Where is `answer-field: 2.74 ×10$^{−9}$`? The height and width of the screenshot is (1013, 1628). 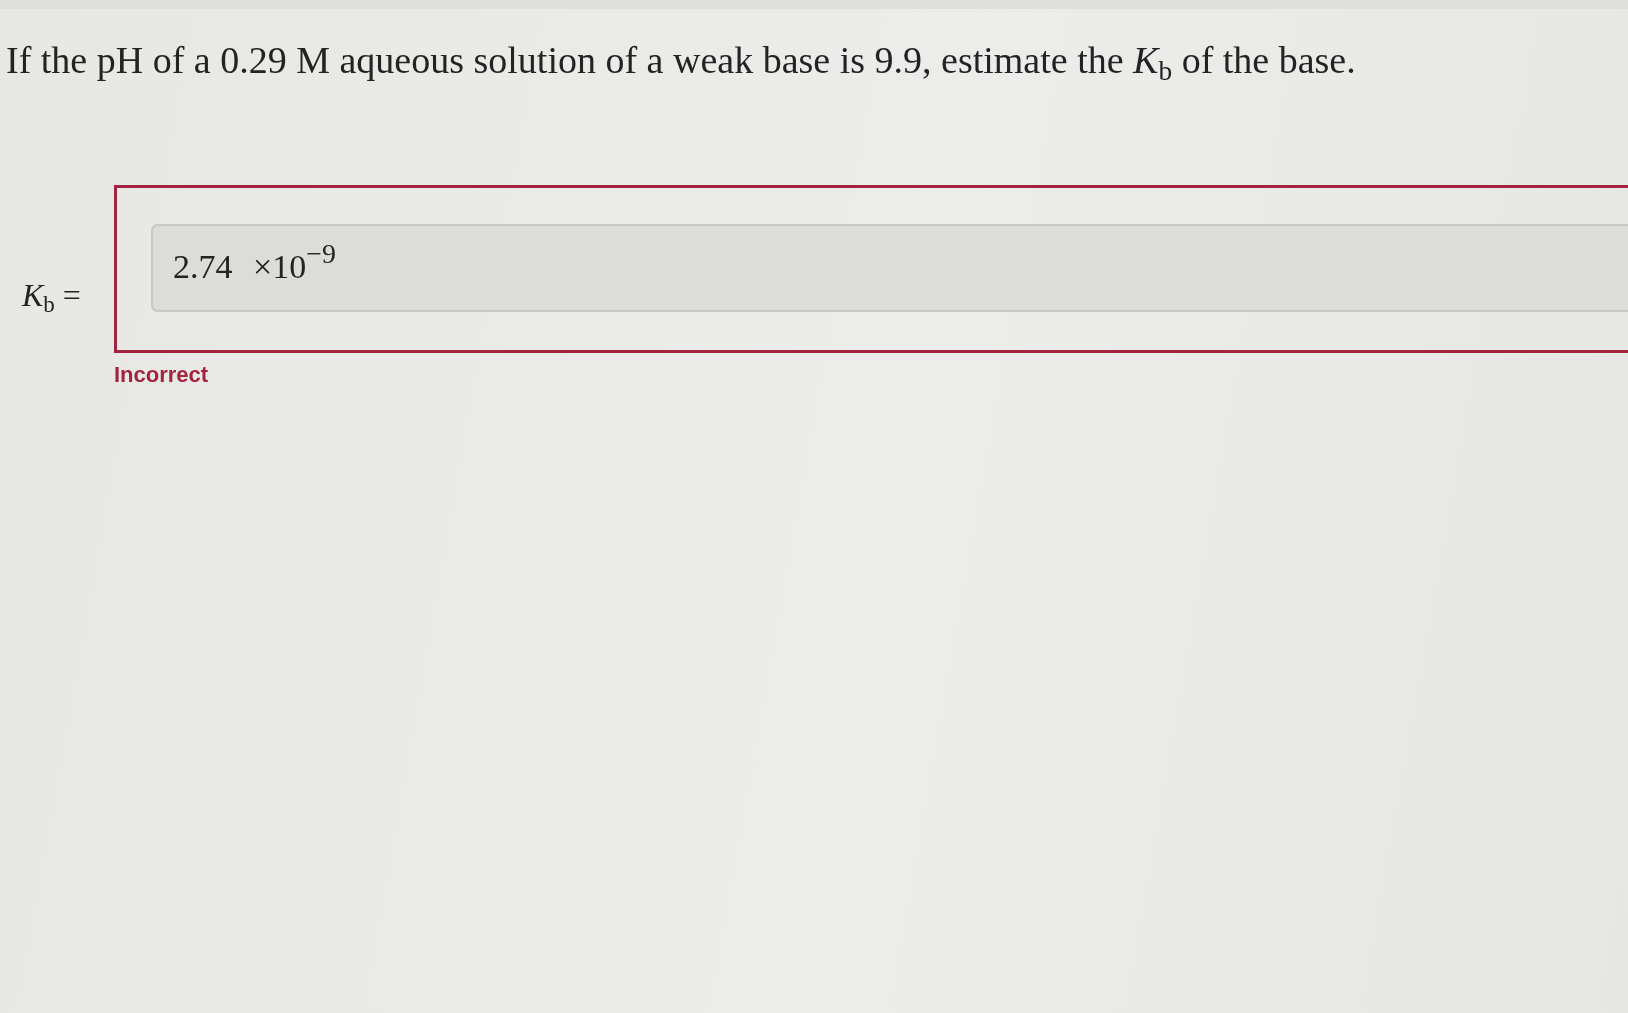 answer-field: 2.74 ×10$^{−9}$ is located at coordinates (889, 268).